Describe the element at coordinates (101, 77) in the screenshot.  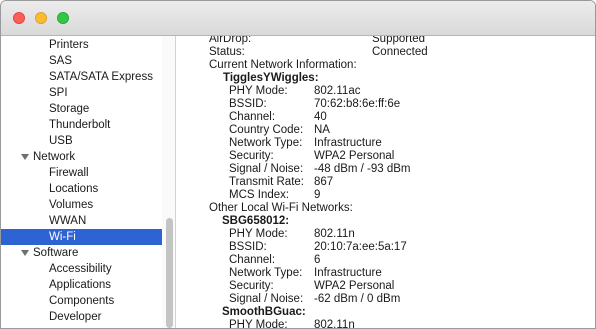
I see `sidebar-item-label: SATA/SATA Express` at that location.